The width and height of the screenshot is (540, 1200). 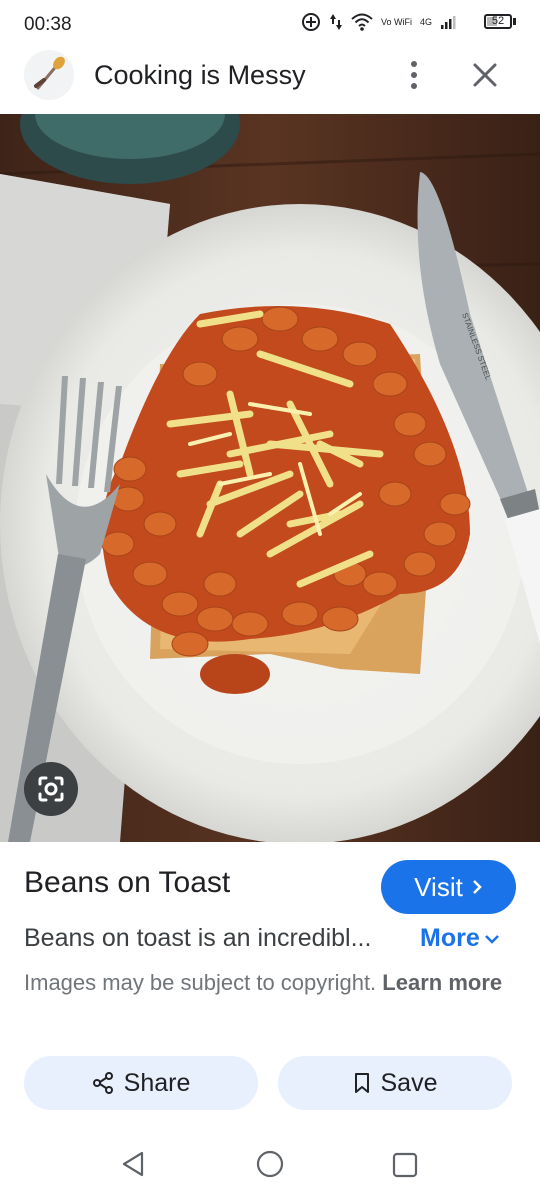 I want to click on share-button: Share, so click(x=141, y=1083).